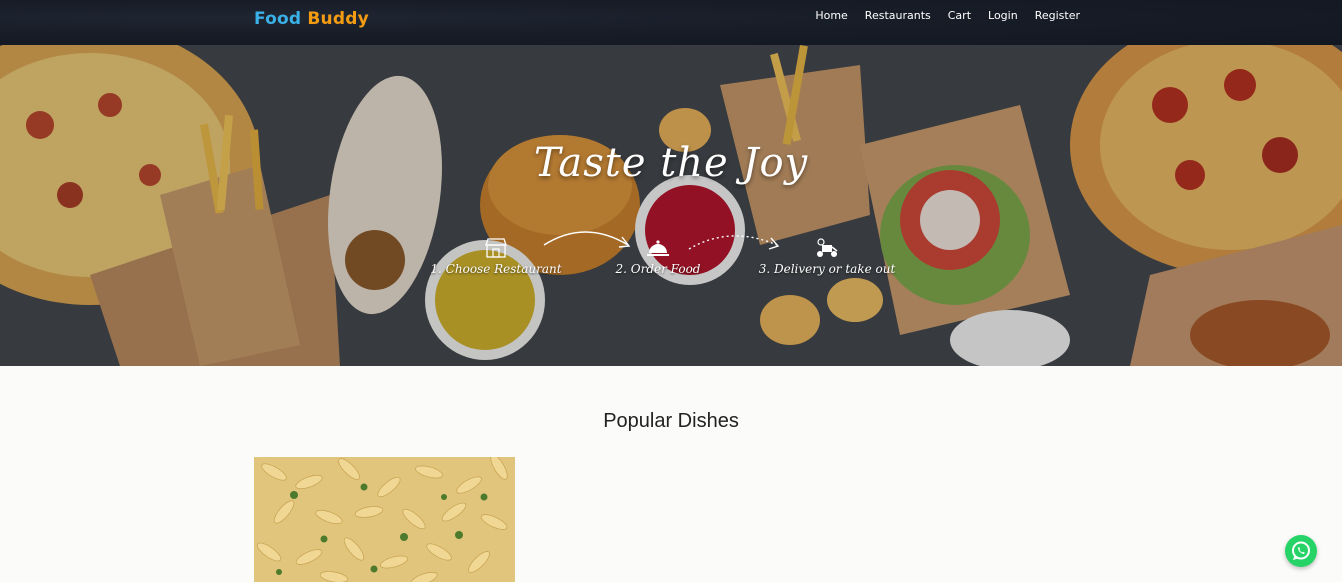 This screenshot has height=582, width=1342. What do you see at coordinates (831, 15) in the screenshot?
I see `nav-home: Home` at bounding box center [831, 15].